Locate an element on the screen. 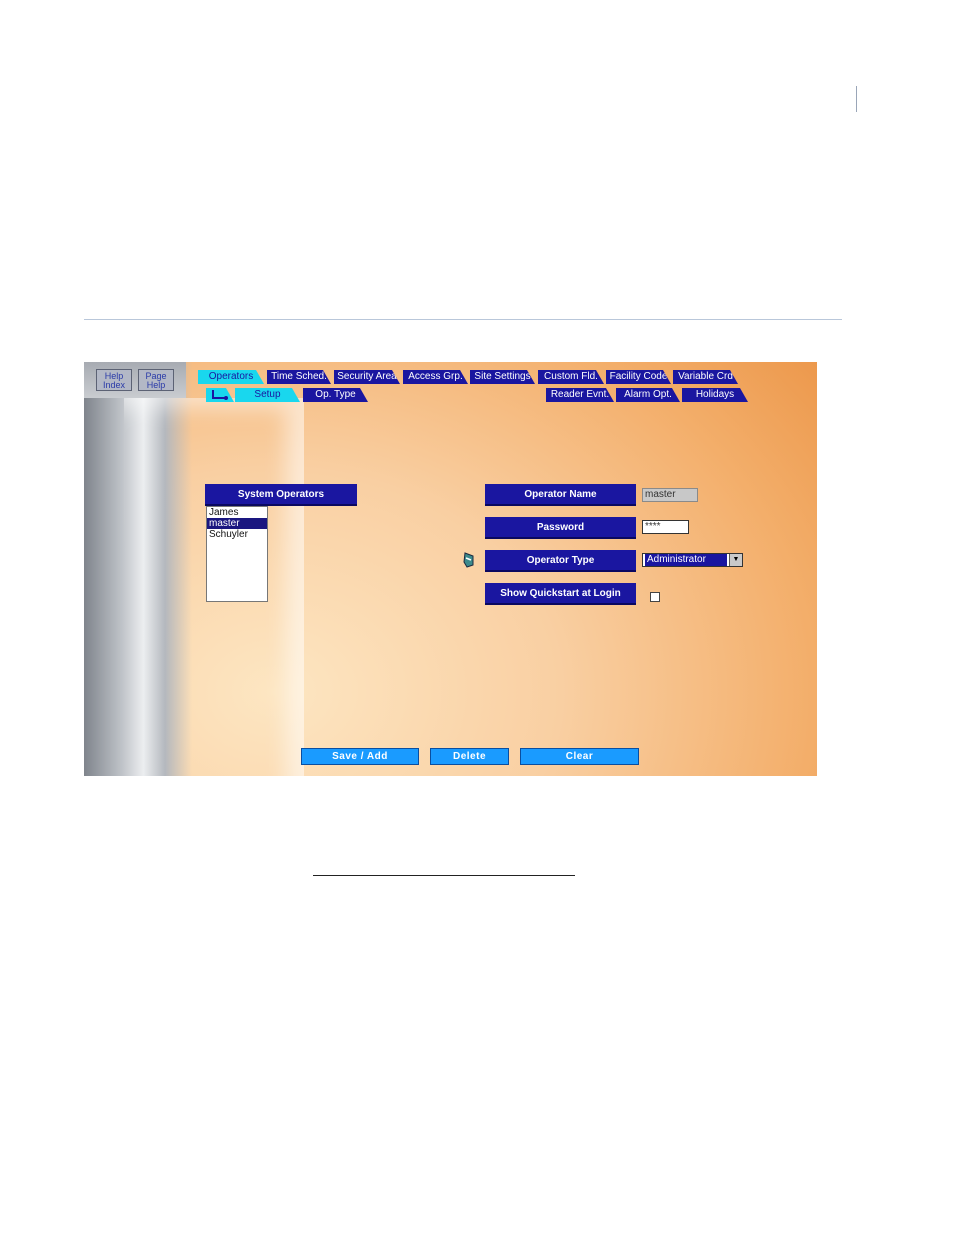  page-help-button: Page Help is located at coordinates (156, 380).